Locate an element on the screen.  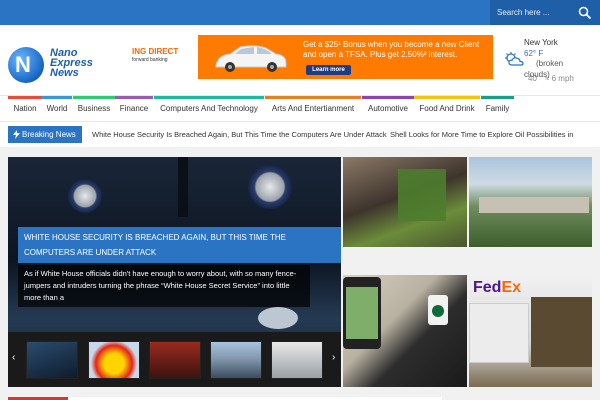
weather-city: New York is located at coordinates (541, 42).